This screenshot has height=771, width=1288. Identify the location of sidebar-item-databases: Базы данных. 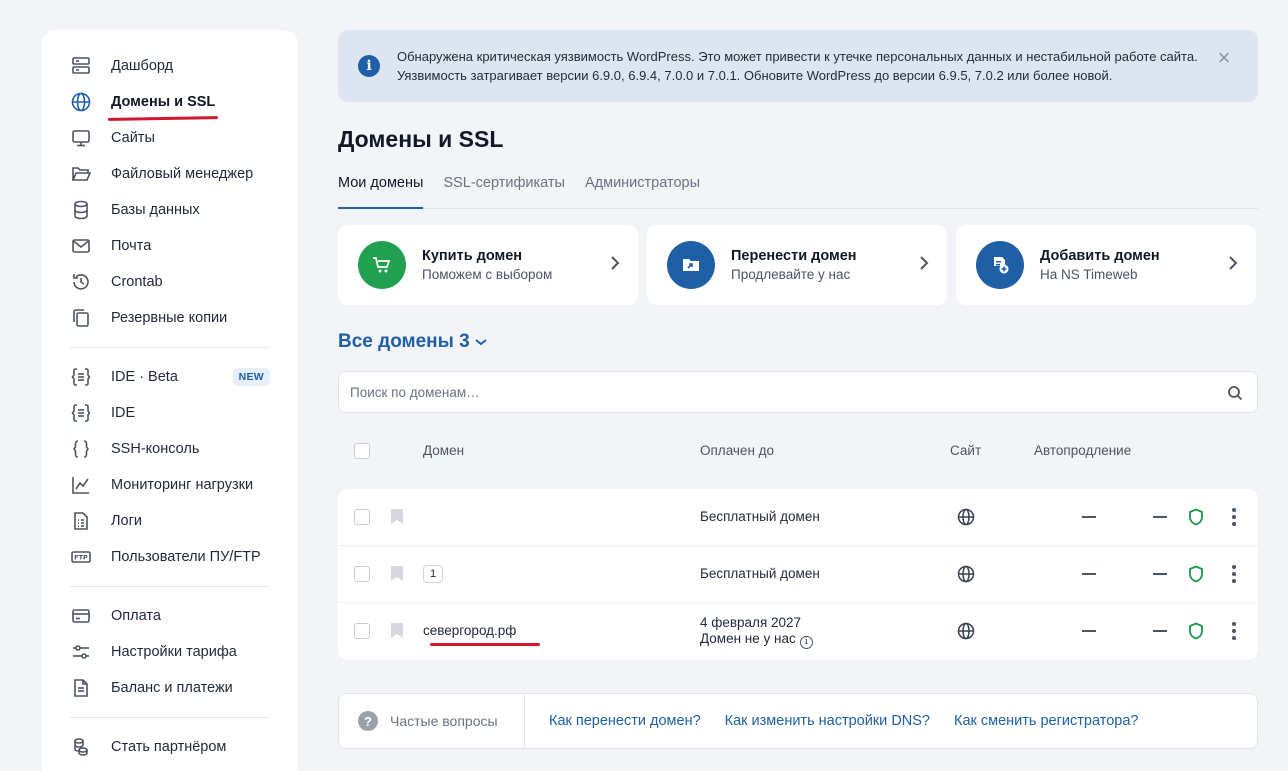
(170, 210).